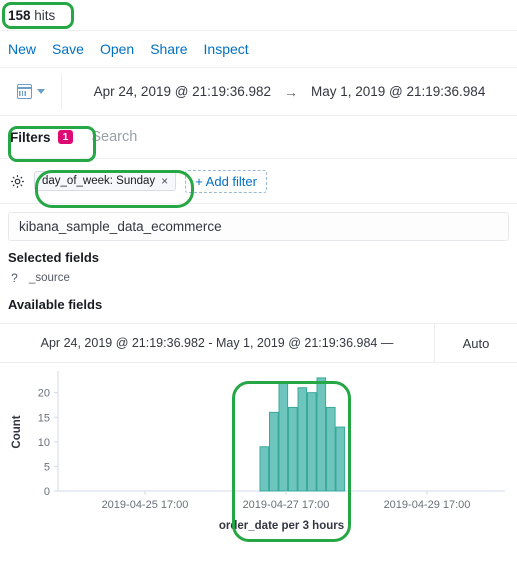 The image size is (517, 577). I want to click on filter-pill: day_of_week: Sunday ×, so click(105, 181).